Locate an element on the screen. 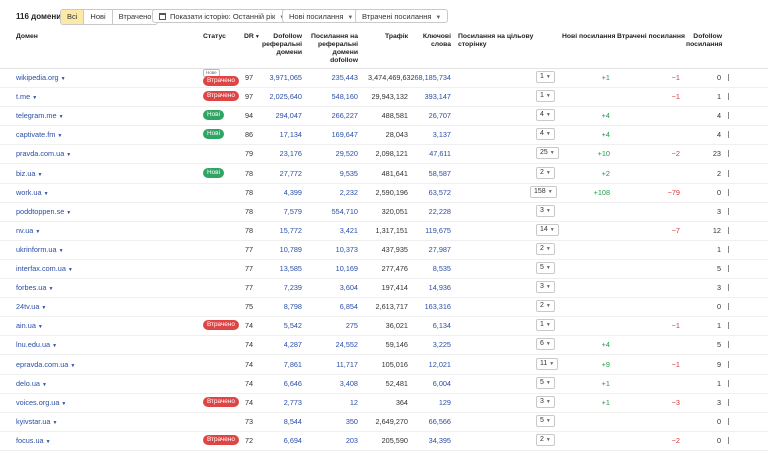 This screenshot has width=768, height=452. links-on-ref-value: 350 is located at coordinates (333, 421).